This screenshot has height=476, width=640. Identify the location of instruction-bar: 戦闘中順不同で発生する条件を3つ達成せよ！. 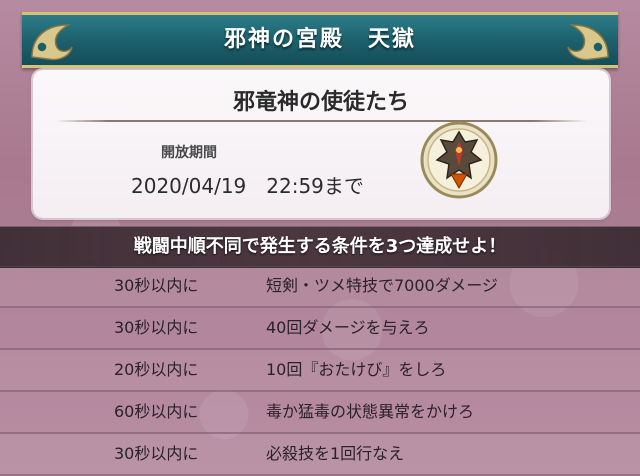
(320, 247).